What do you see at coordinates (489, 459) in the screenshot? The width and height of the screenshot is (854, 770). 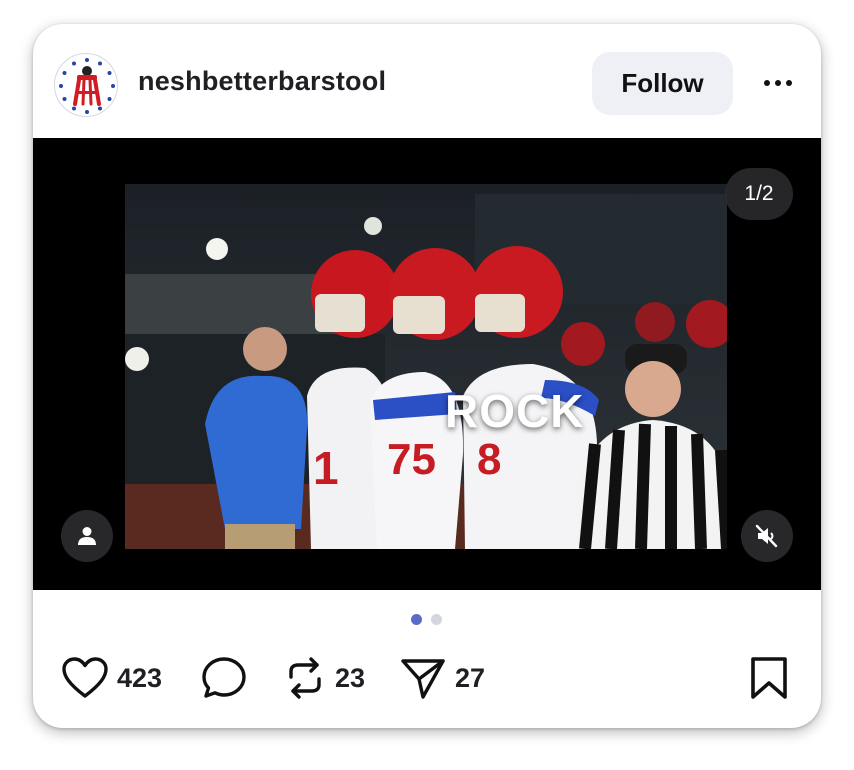 I see `svg-text: 8` at bounding box center [489, 459].